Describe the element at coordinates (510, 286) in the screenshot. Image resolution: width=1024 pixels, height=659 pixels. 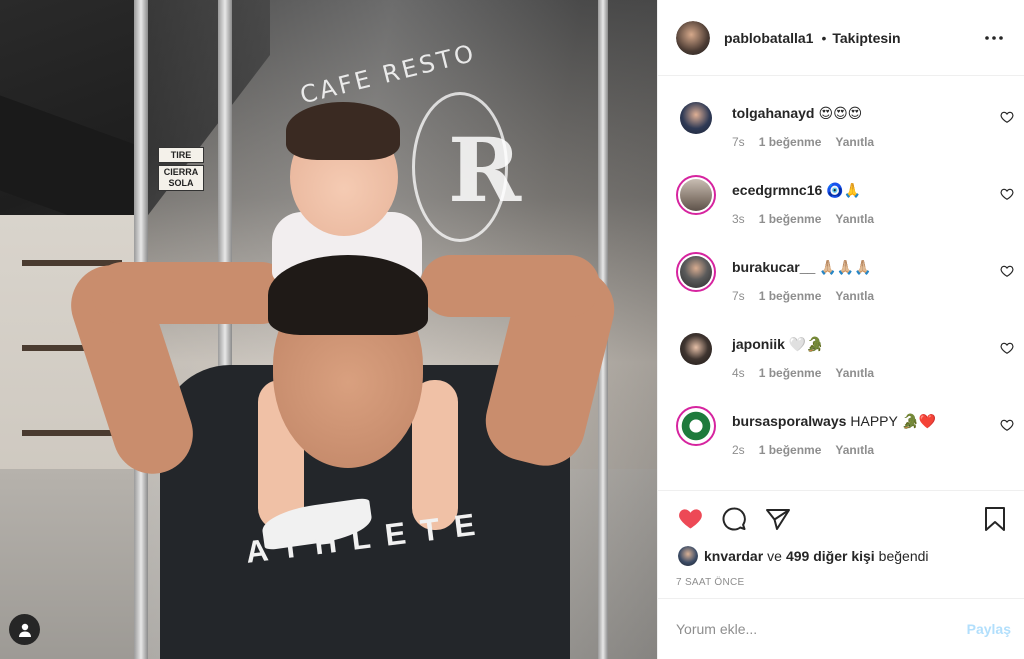
I see `photo-man-right-forearm` at that location.